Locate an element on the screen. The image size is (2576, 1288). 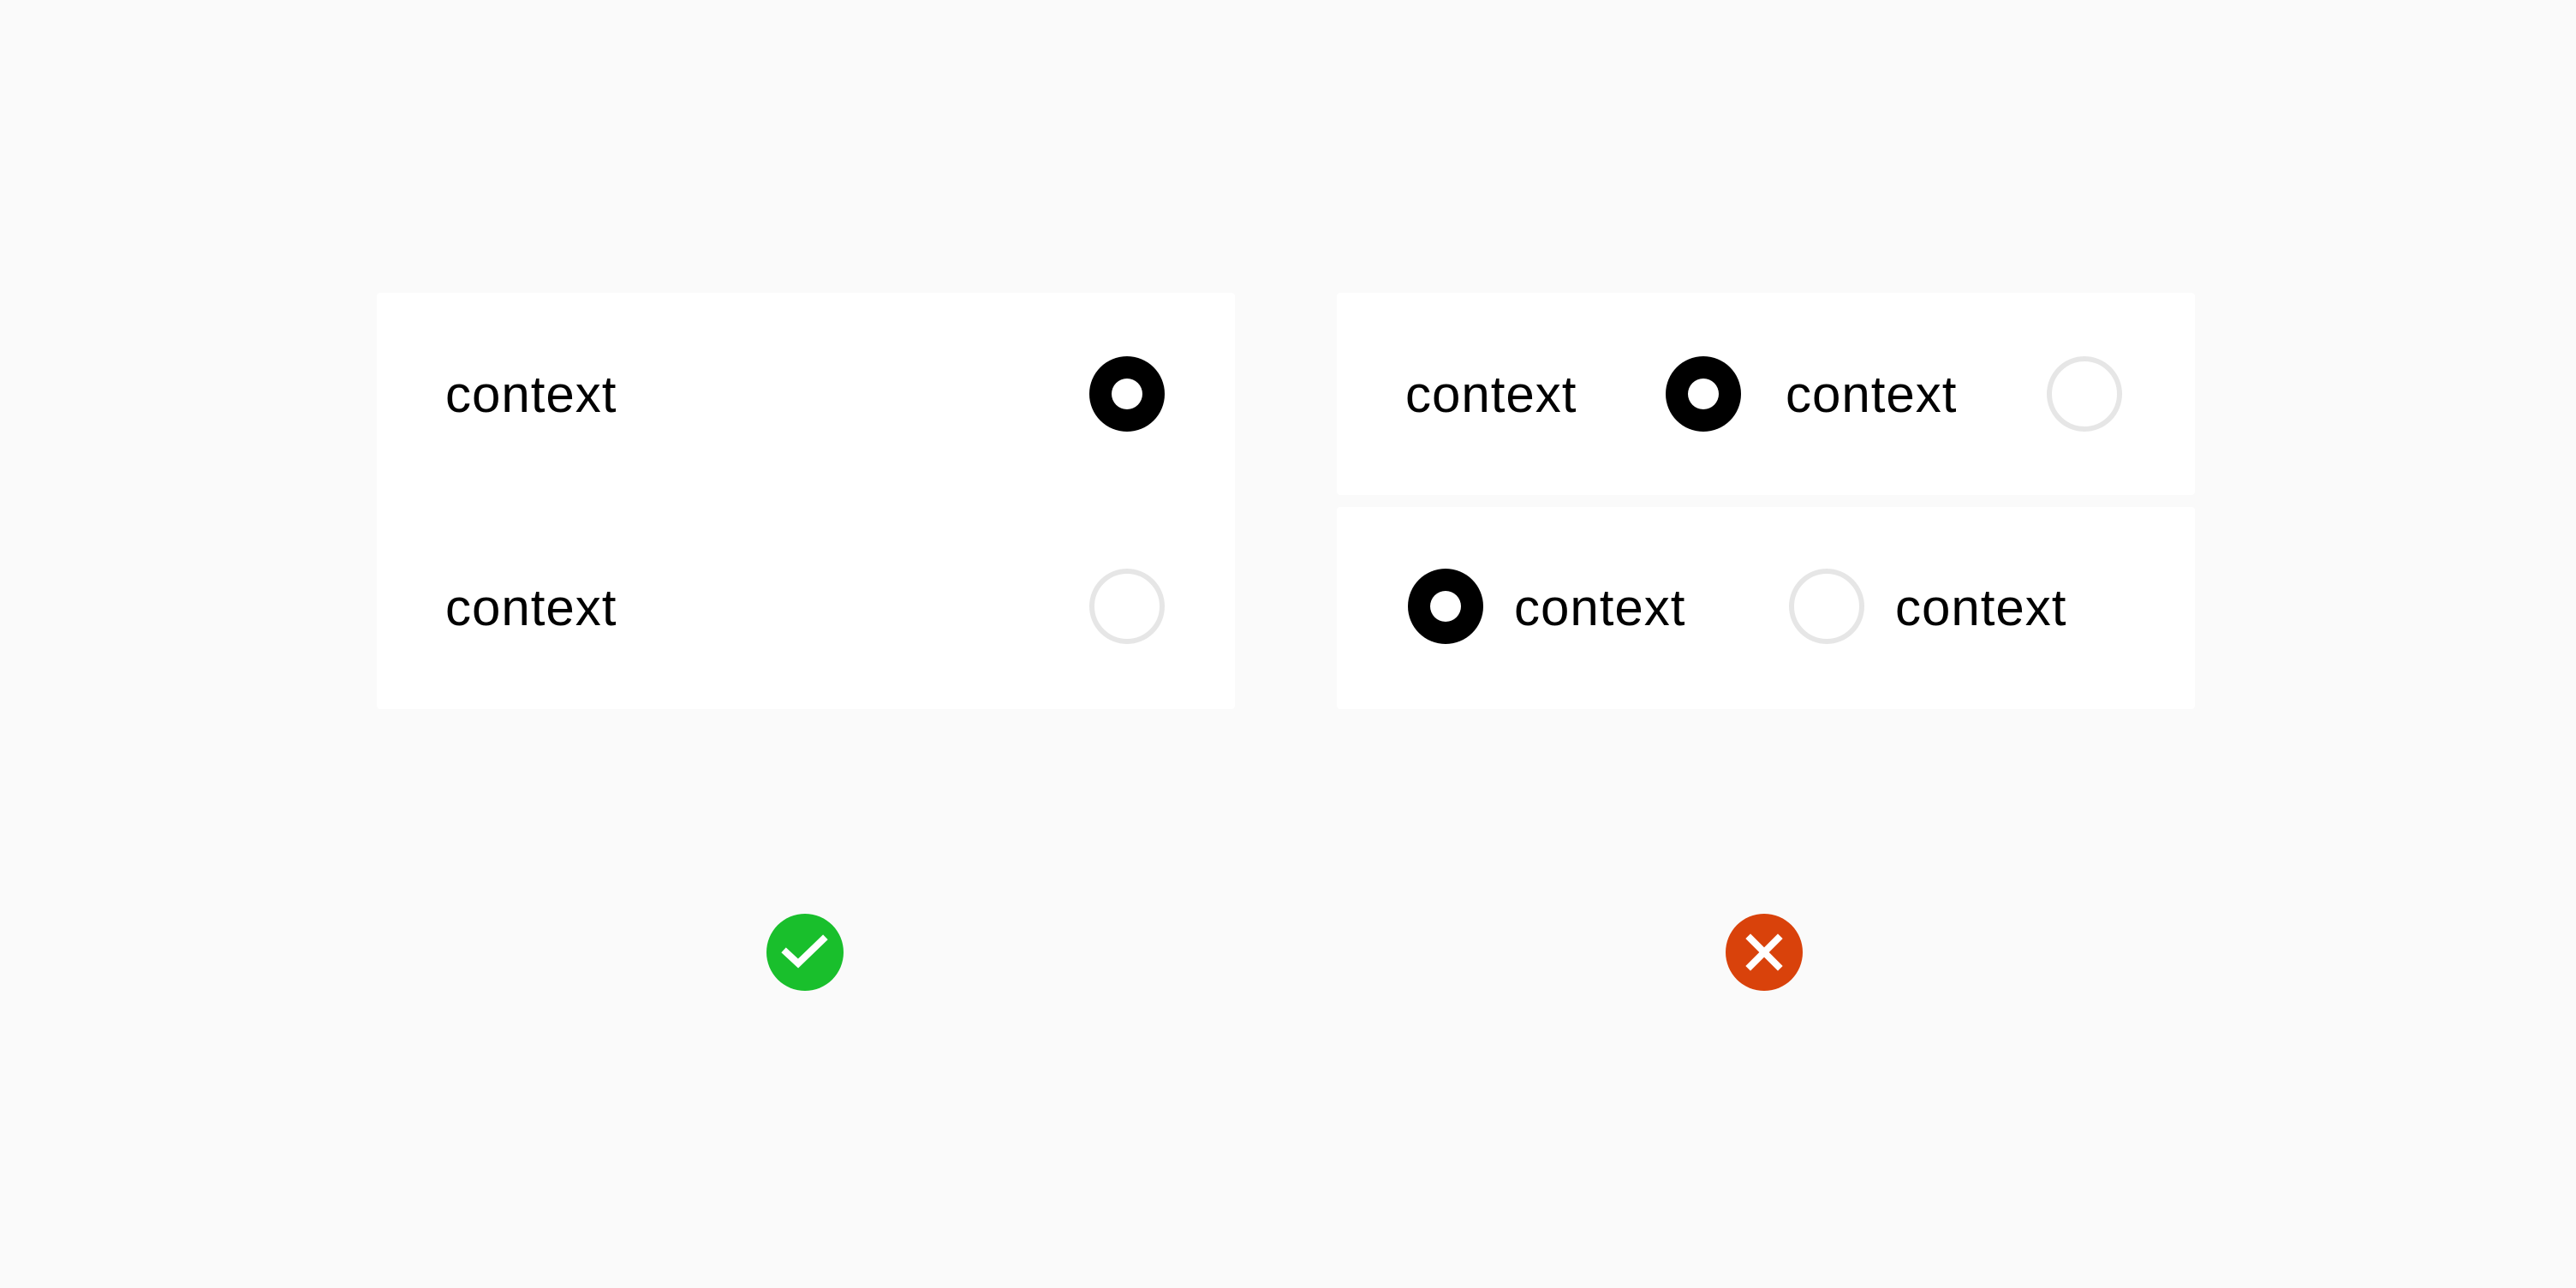
check-circle-icon is located at coordinates (805, 953).